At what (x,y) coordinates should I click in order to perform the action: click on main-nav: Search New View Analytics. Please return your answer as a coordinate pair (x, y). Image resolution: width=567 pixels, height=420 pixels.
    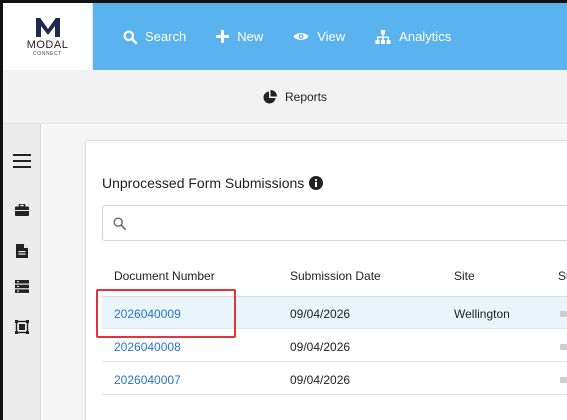
    Looking at the image, I should click on (330, 36).